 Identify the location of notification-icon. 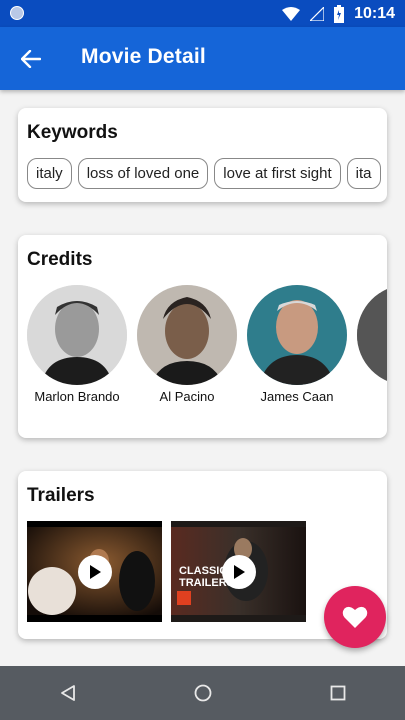
(17, 13).